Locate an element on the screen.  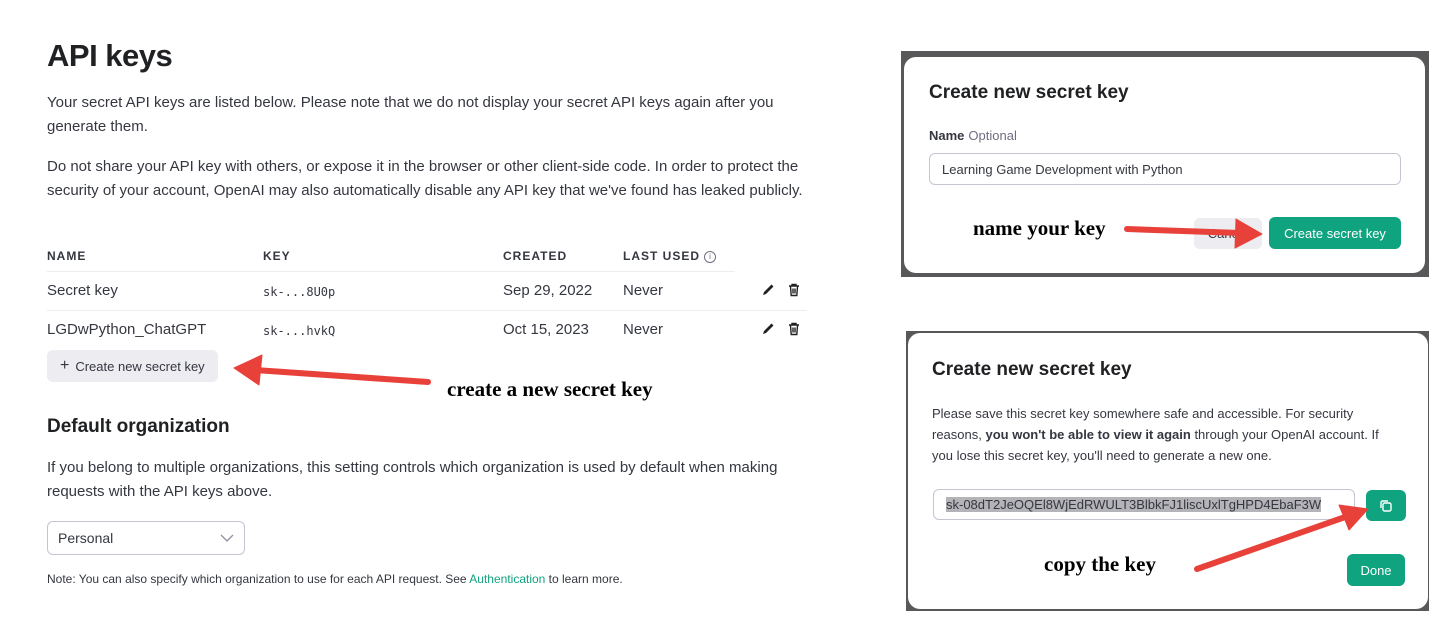
name-field-label: Name Optional is located at coordinates (973, 135).